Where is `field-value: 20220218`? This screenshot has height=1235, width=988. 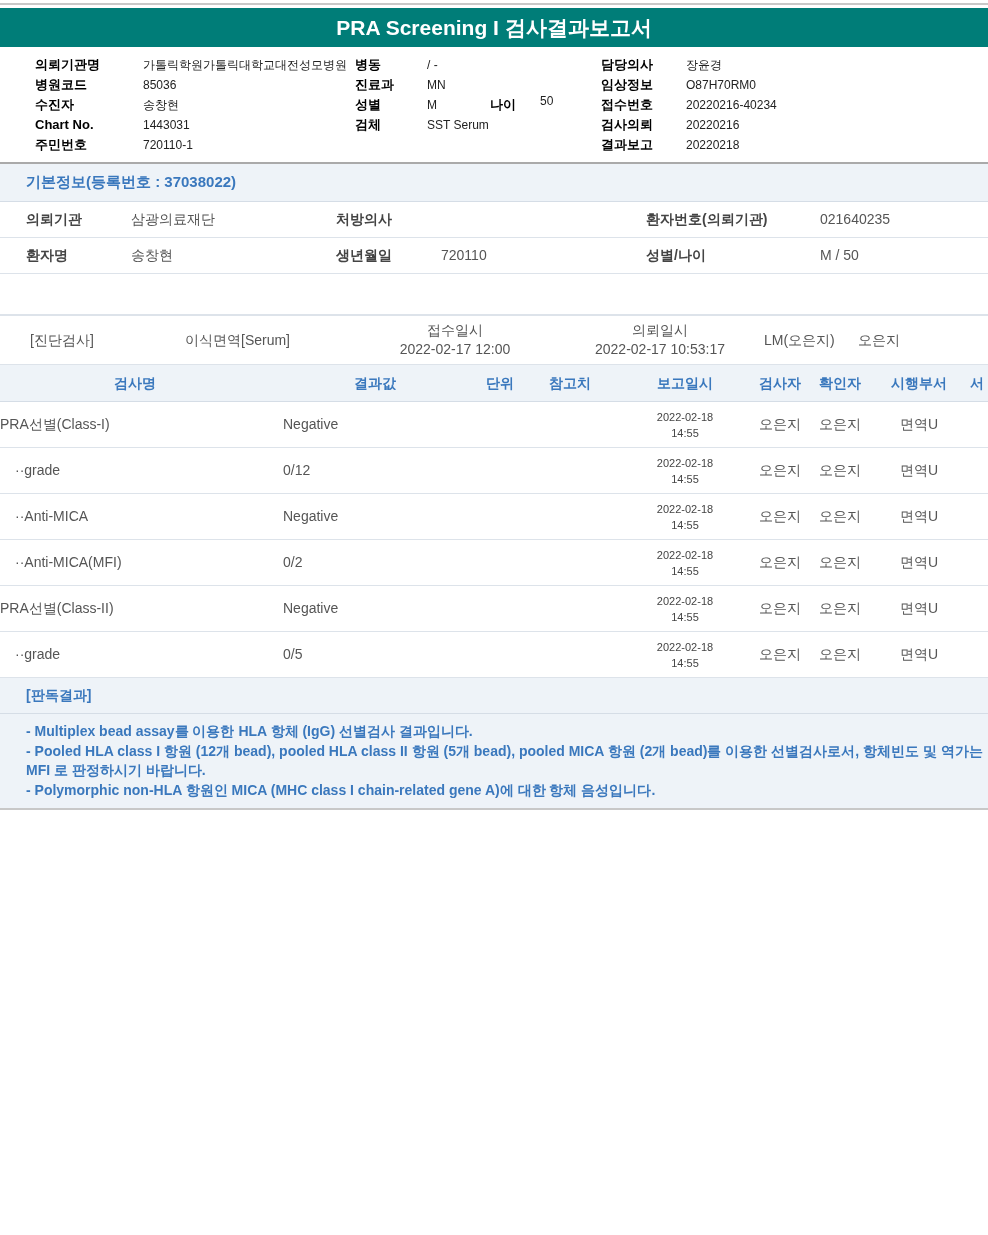
field-value: 20220218 is located at coordinates (713, 144).